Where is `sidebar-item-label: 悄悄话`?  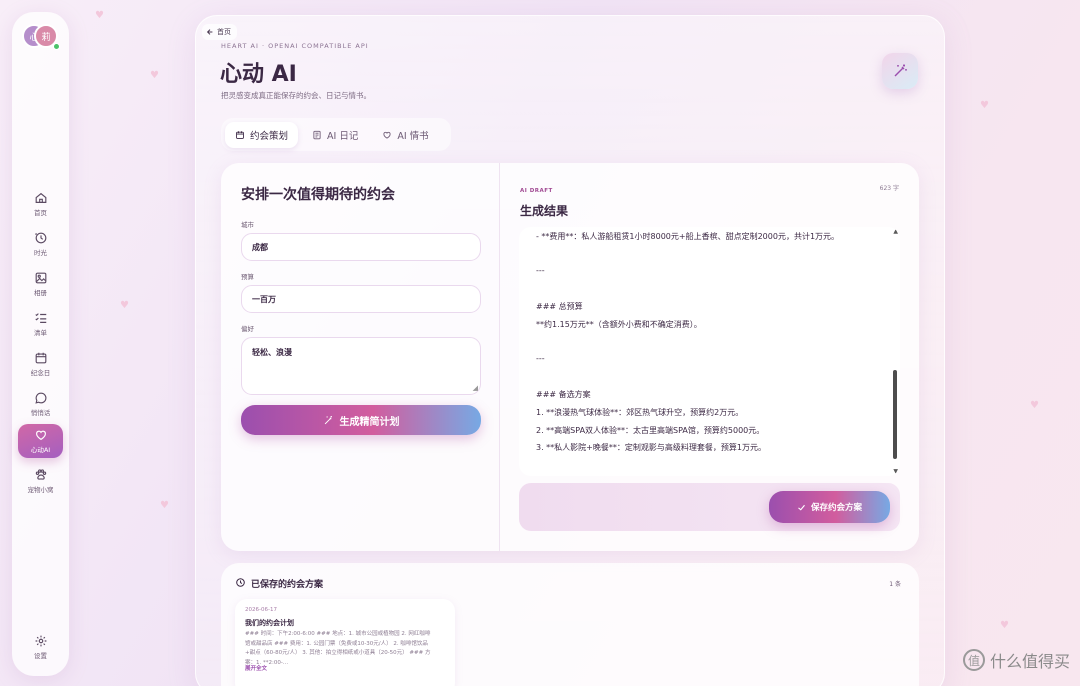 sidebar-item-label: 悄悄话 is located at coordinates (40, 413).